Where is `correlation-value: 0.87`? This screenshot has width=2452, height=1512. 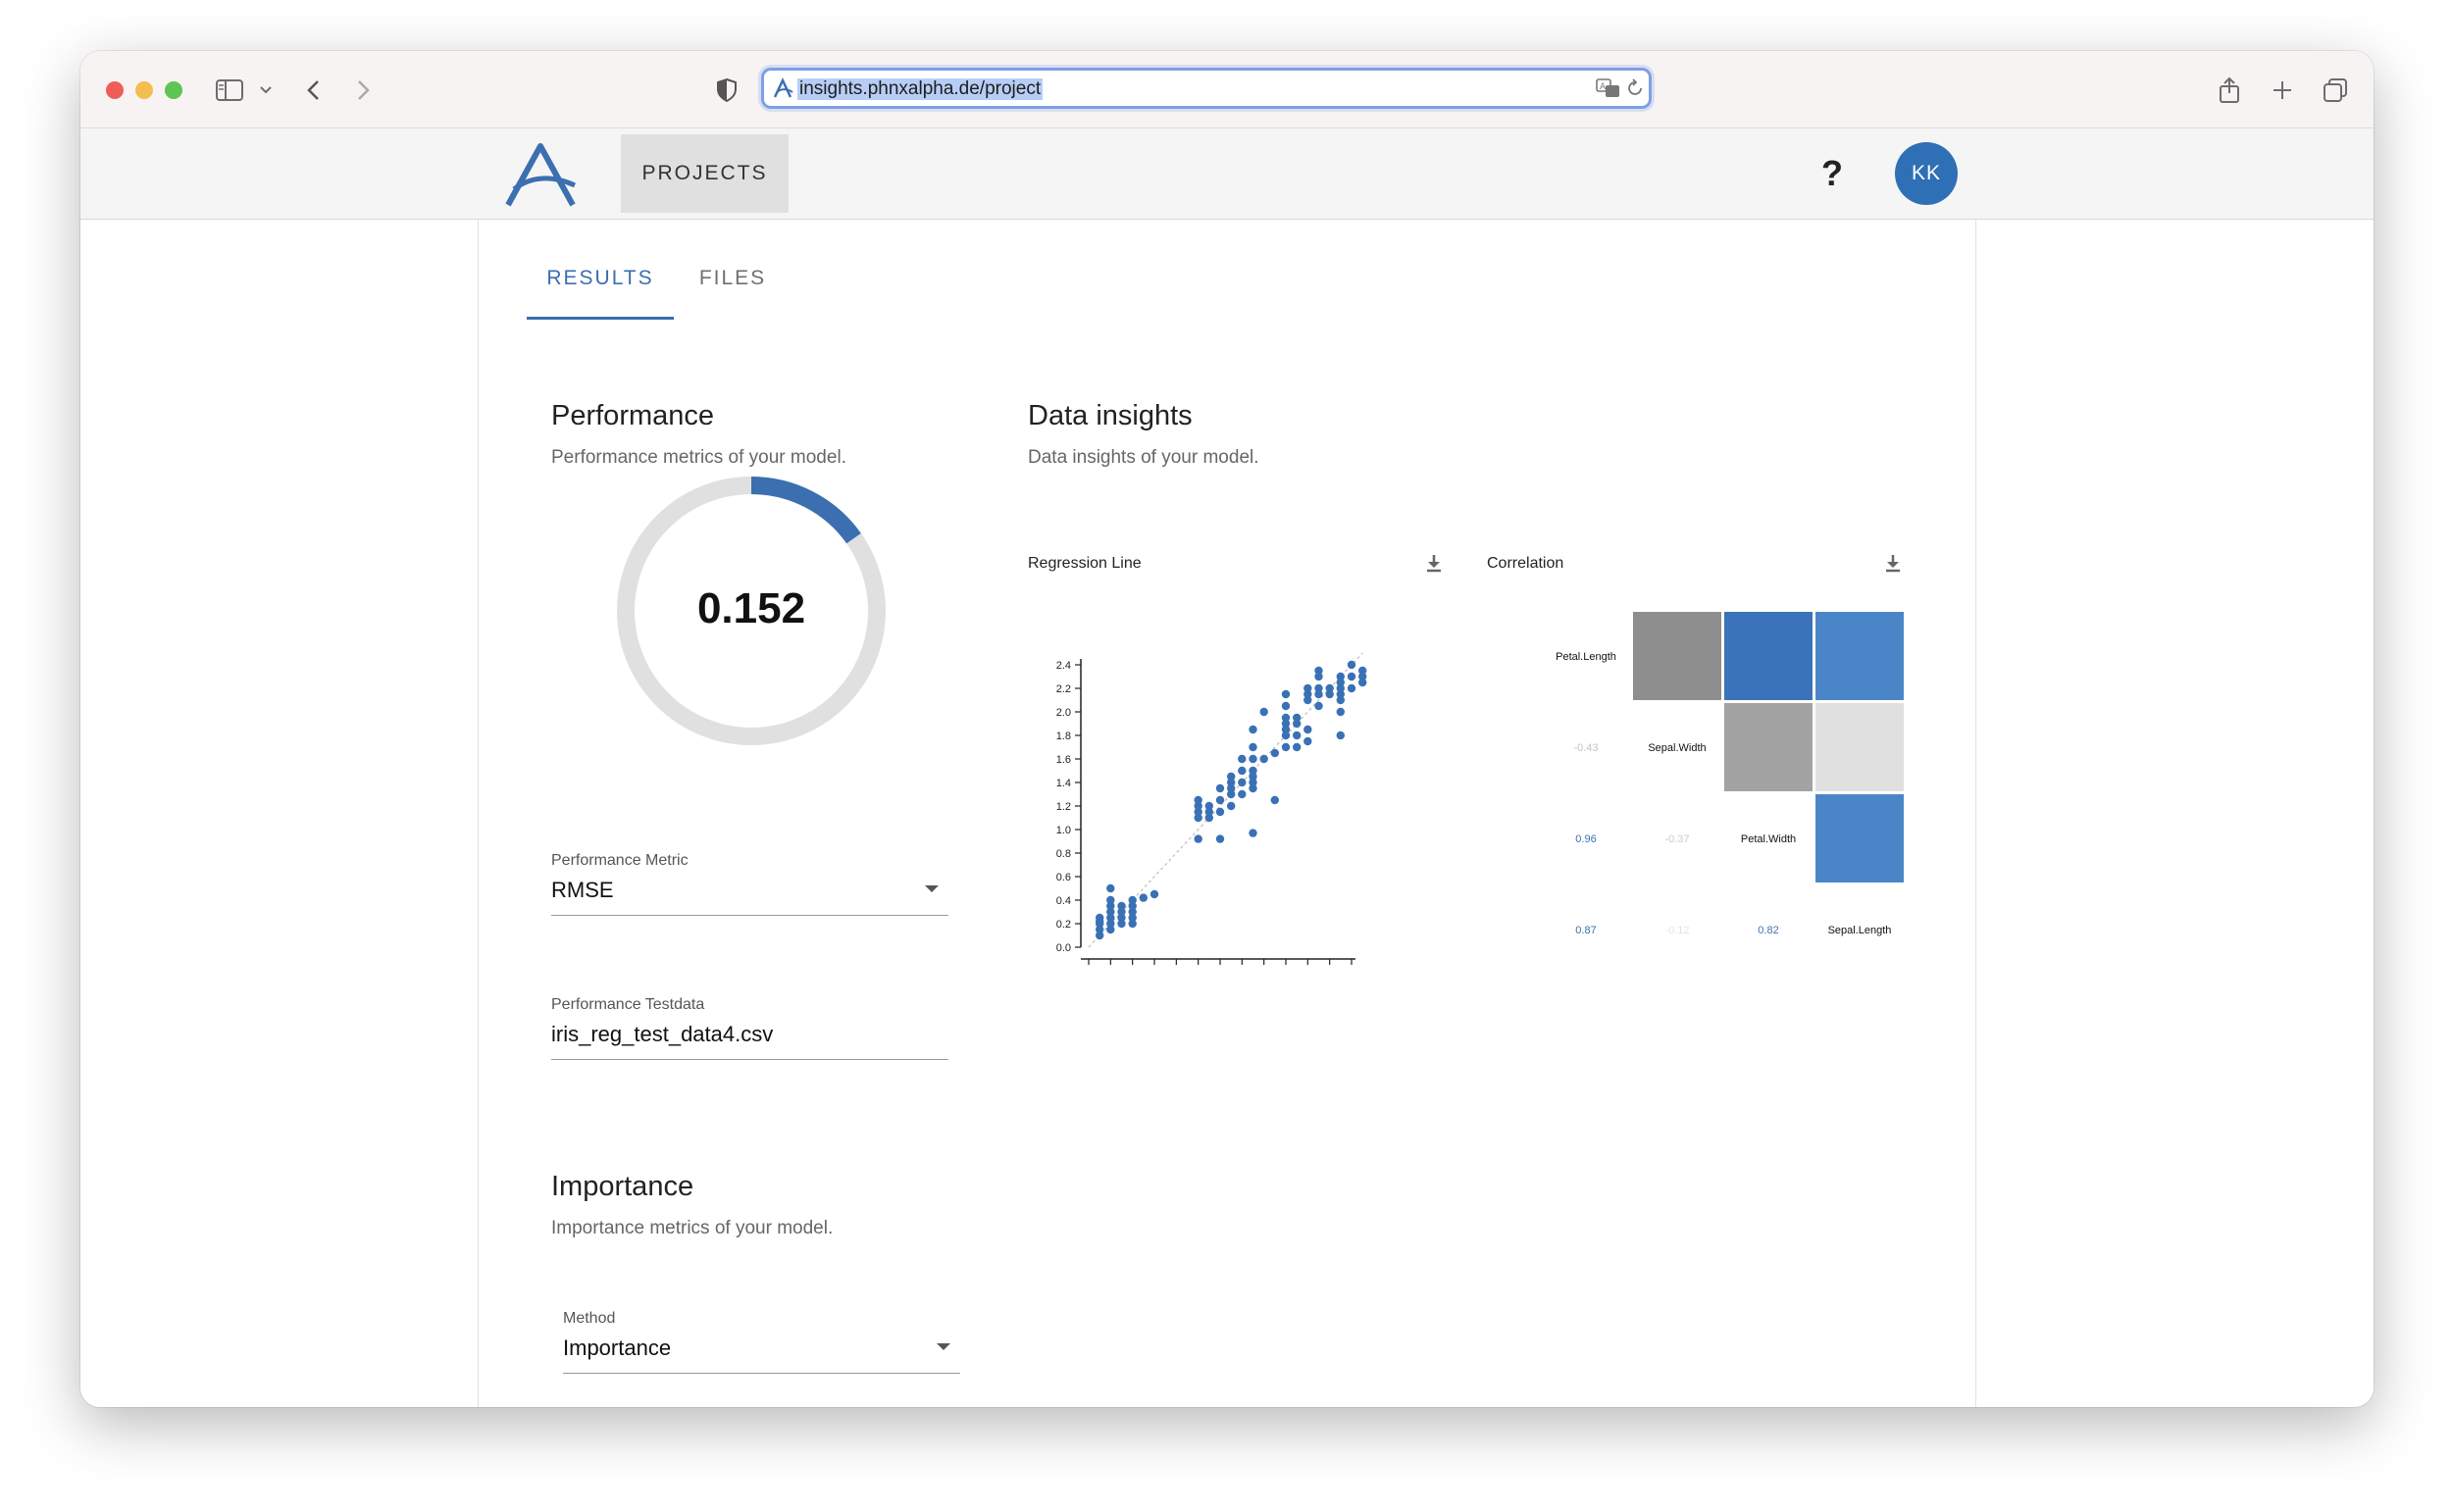
correlation-value: 0.87 is located at coordinates (1585, 930).